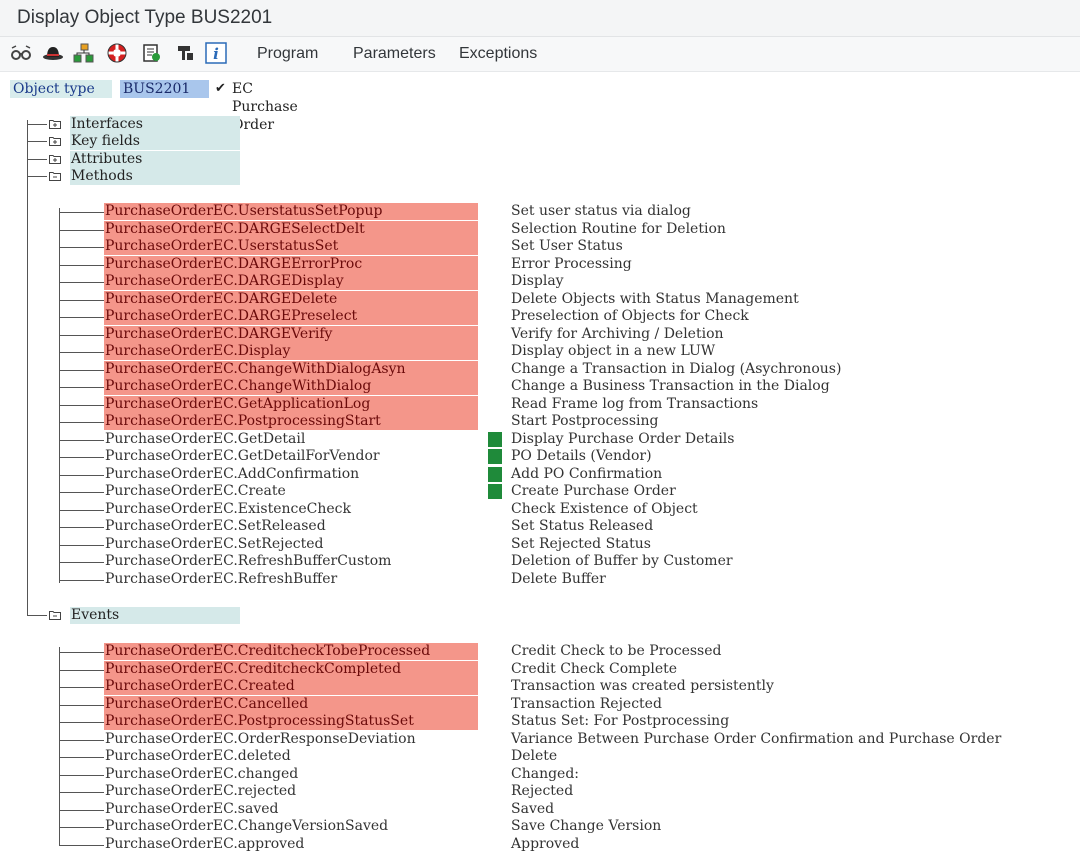 The height and width of the screenshot is (862, 1080). What do you see at coordinates (155, 176) in the screenshot?
I see `folder-methods: Methods` at bounding box center [155, 176].